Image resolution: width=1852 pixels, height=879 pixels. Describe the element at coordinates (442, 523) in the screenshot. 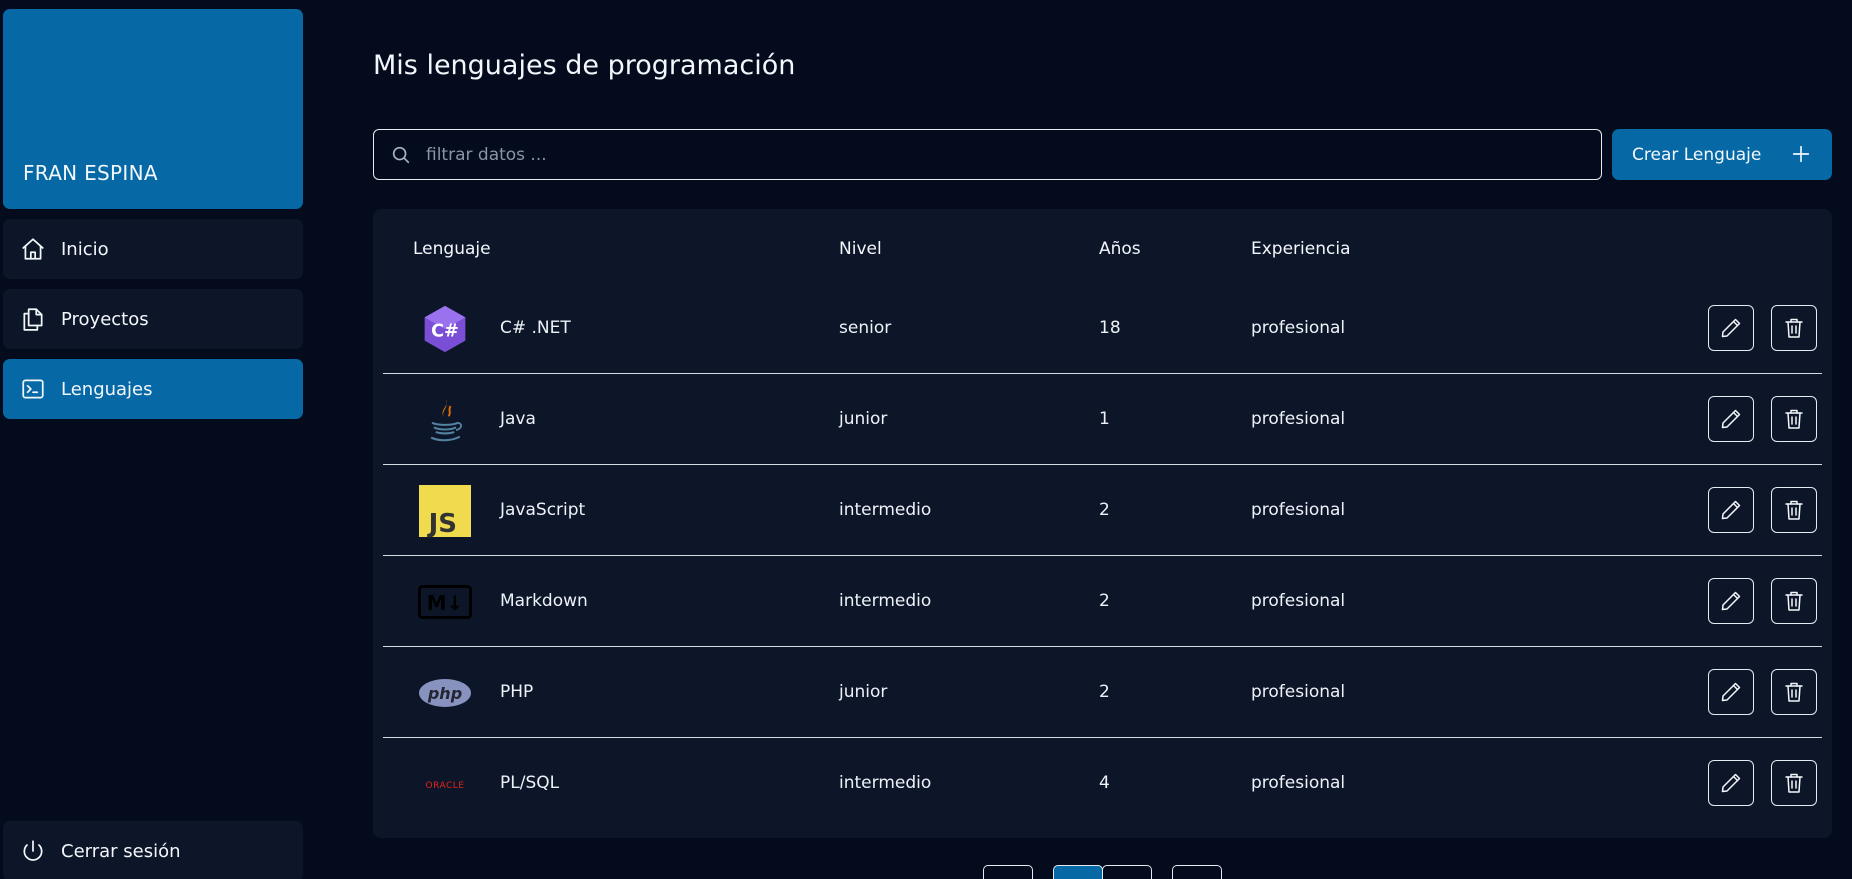

I see `javascript-logo-text: JS` at that location.